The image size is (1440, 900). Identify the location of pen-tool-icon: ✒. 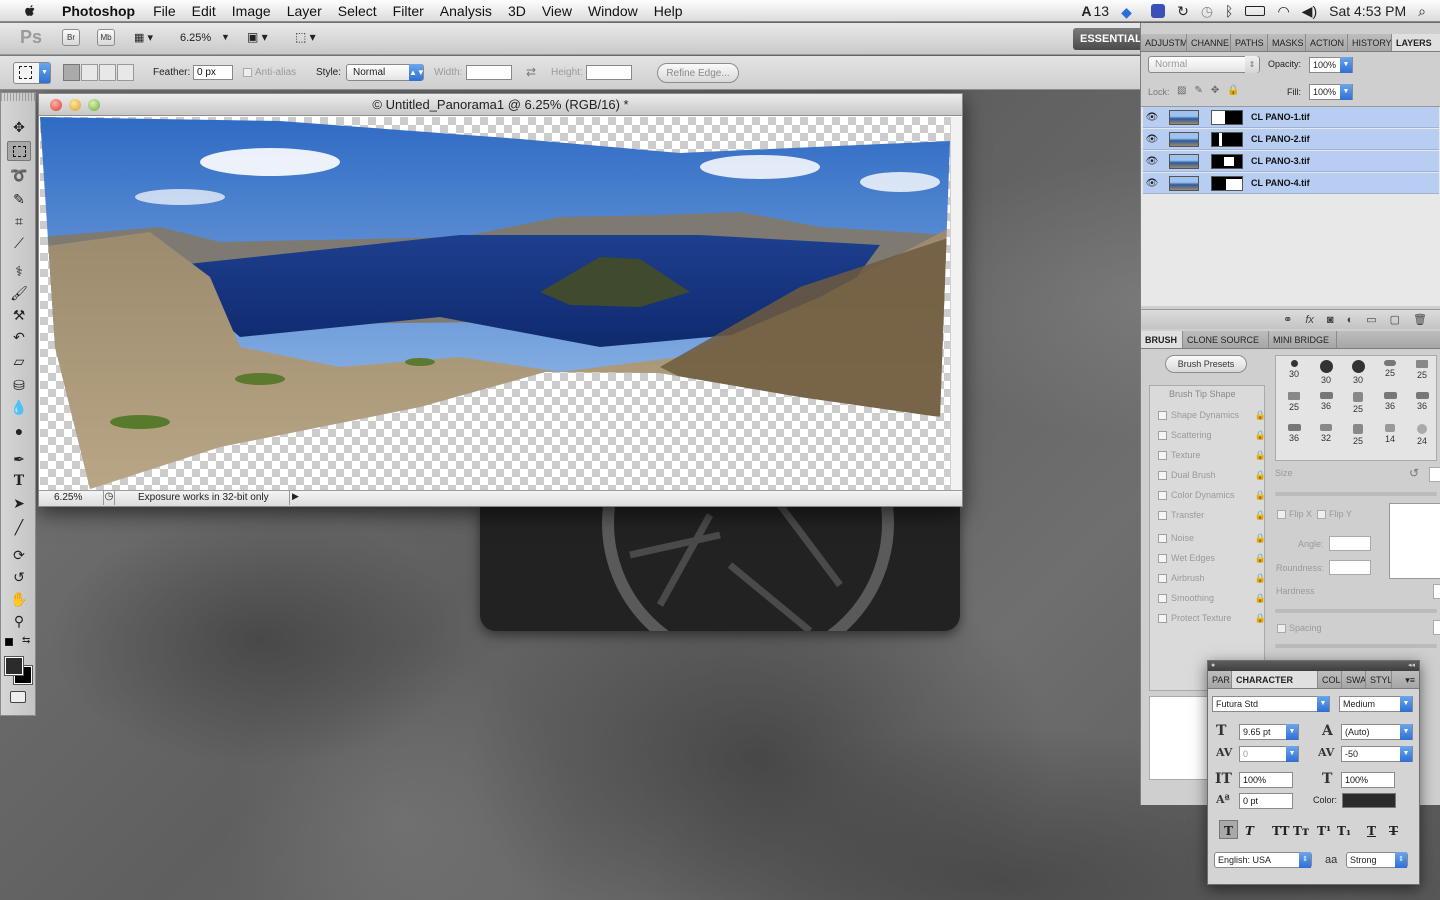
(19, 459).